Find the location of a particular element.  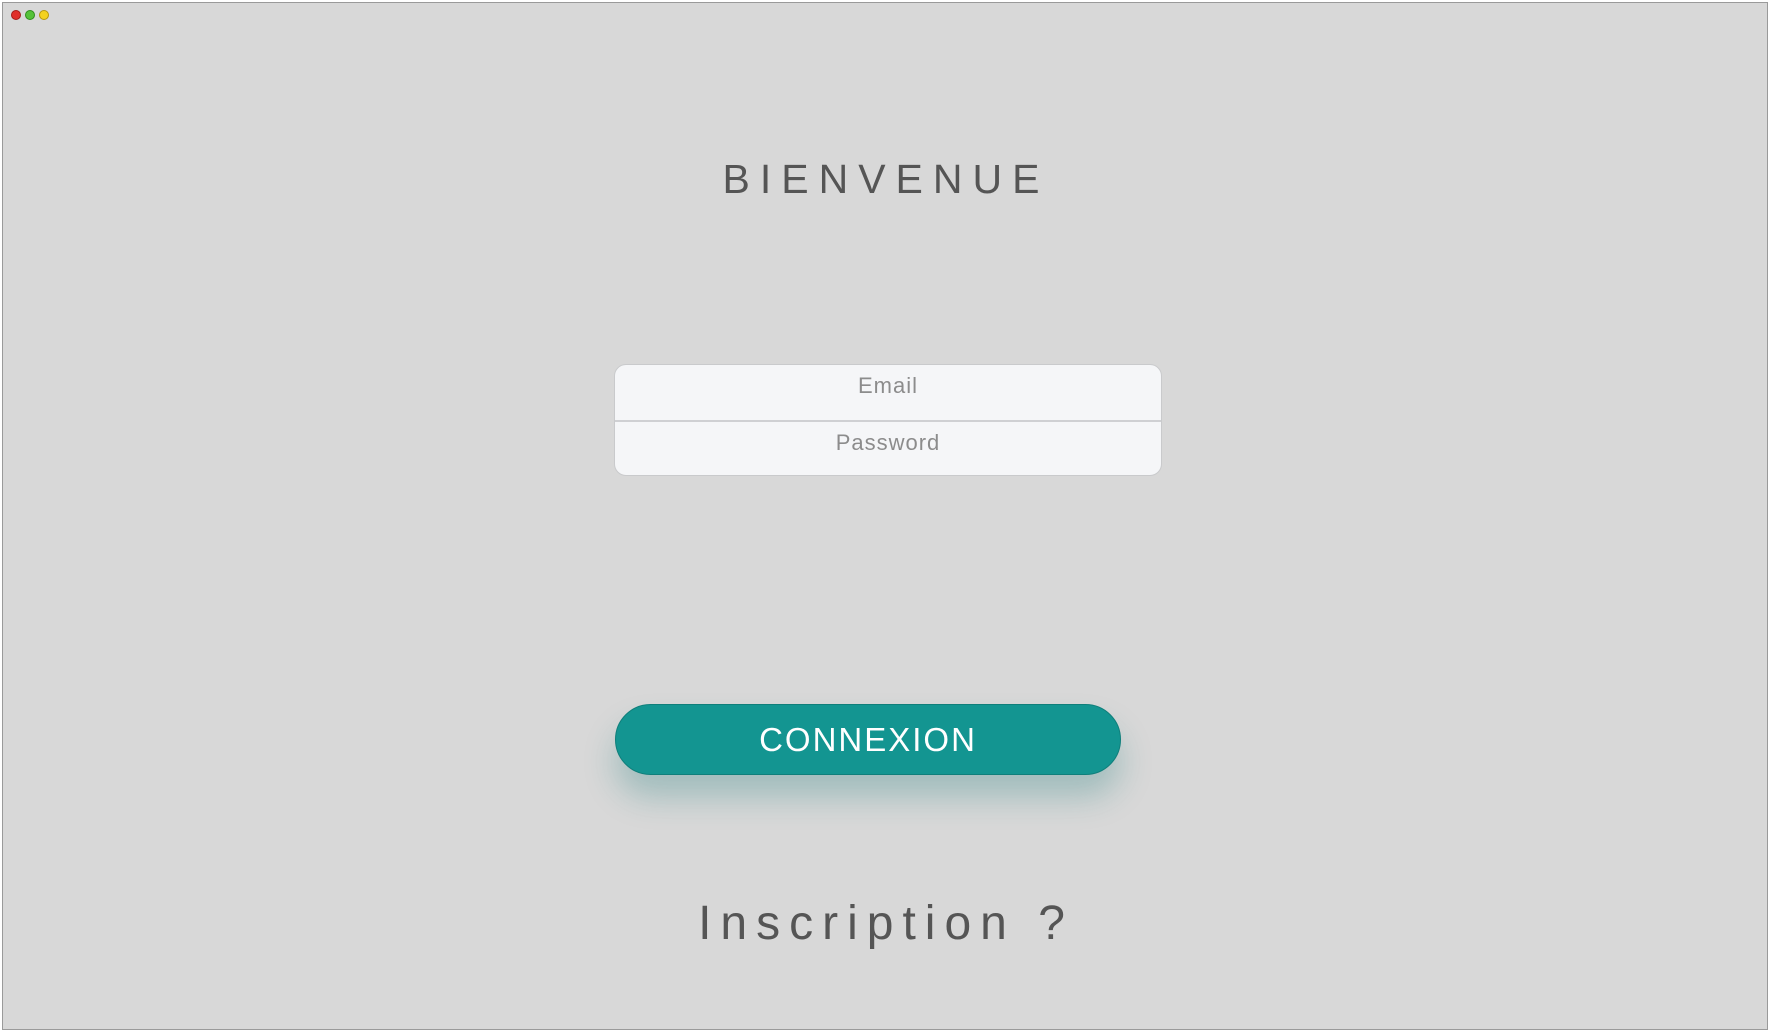

inscription-link: Inscription ? is located at coordinates (885, 924).